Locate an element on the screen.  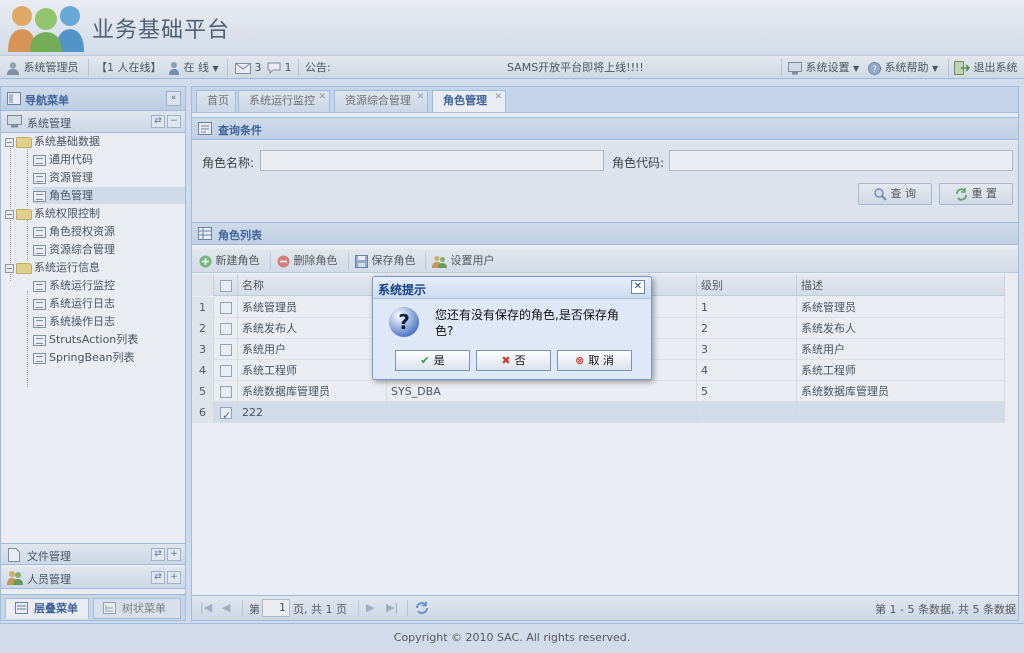
x-icon: ✖ is located at coordinates (506, 360).